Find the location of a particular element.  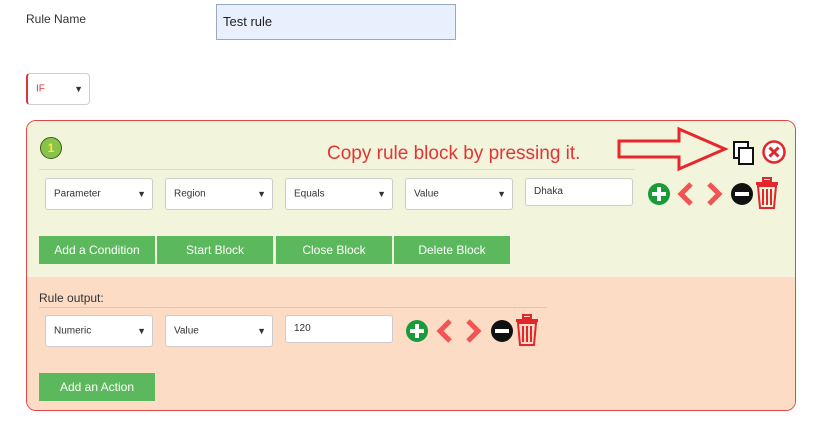

condition-value-input: Dhaka is located at coordinates (579, 192).